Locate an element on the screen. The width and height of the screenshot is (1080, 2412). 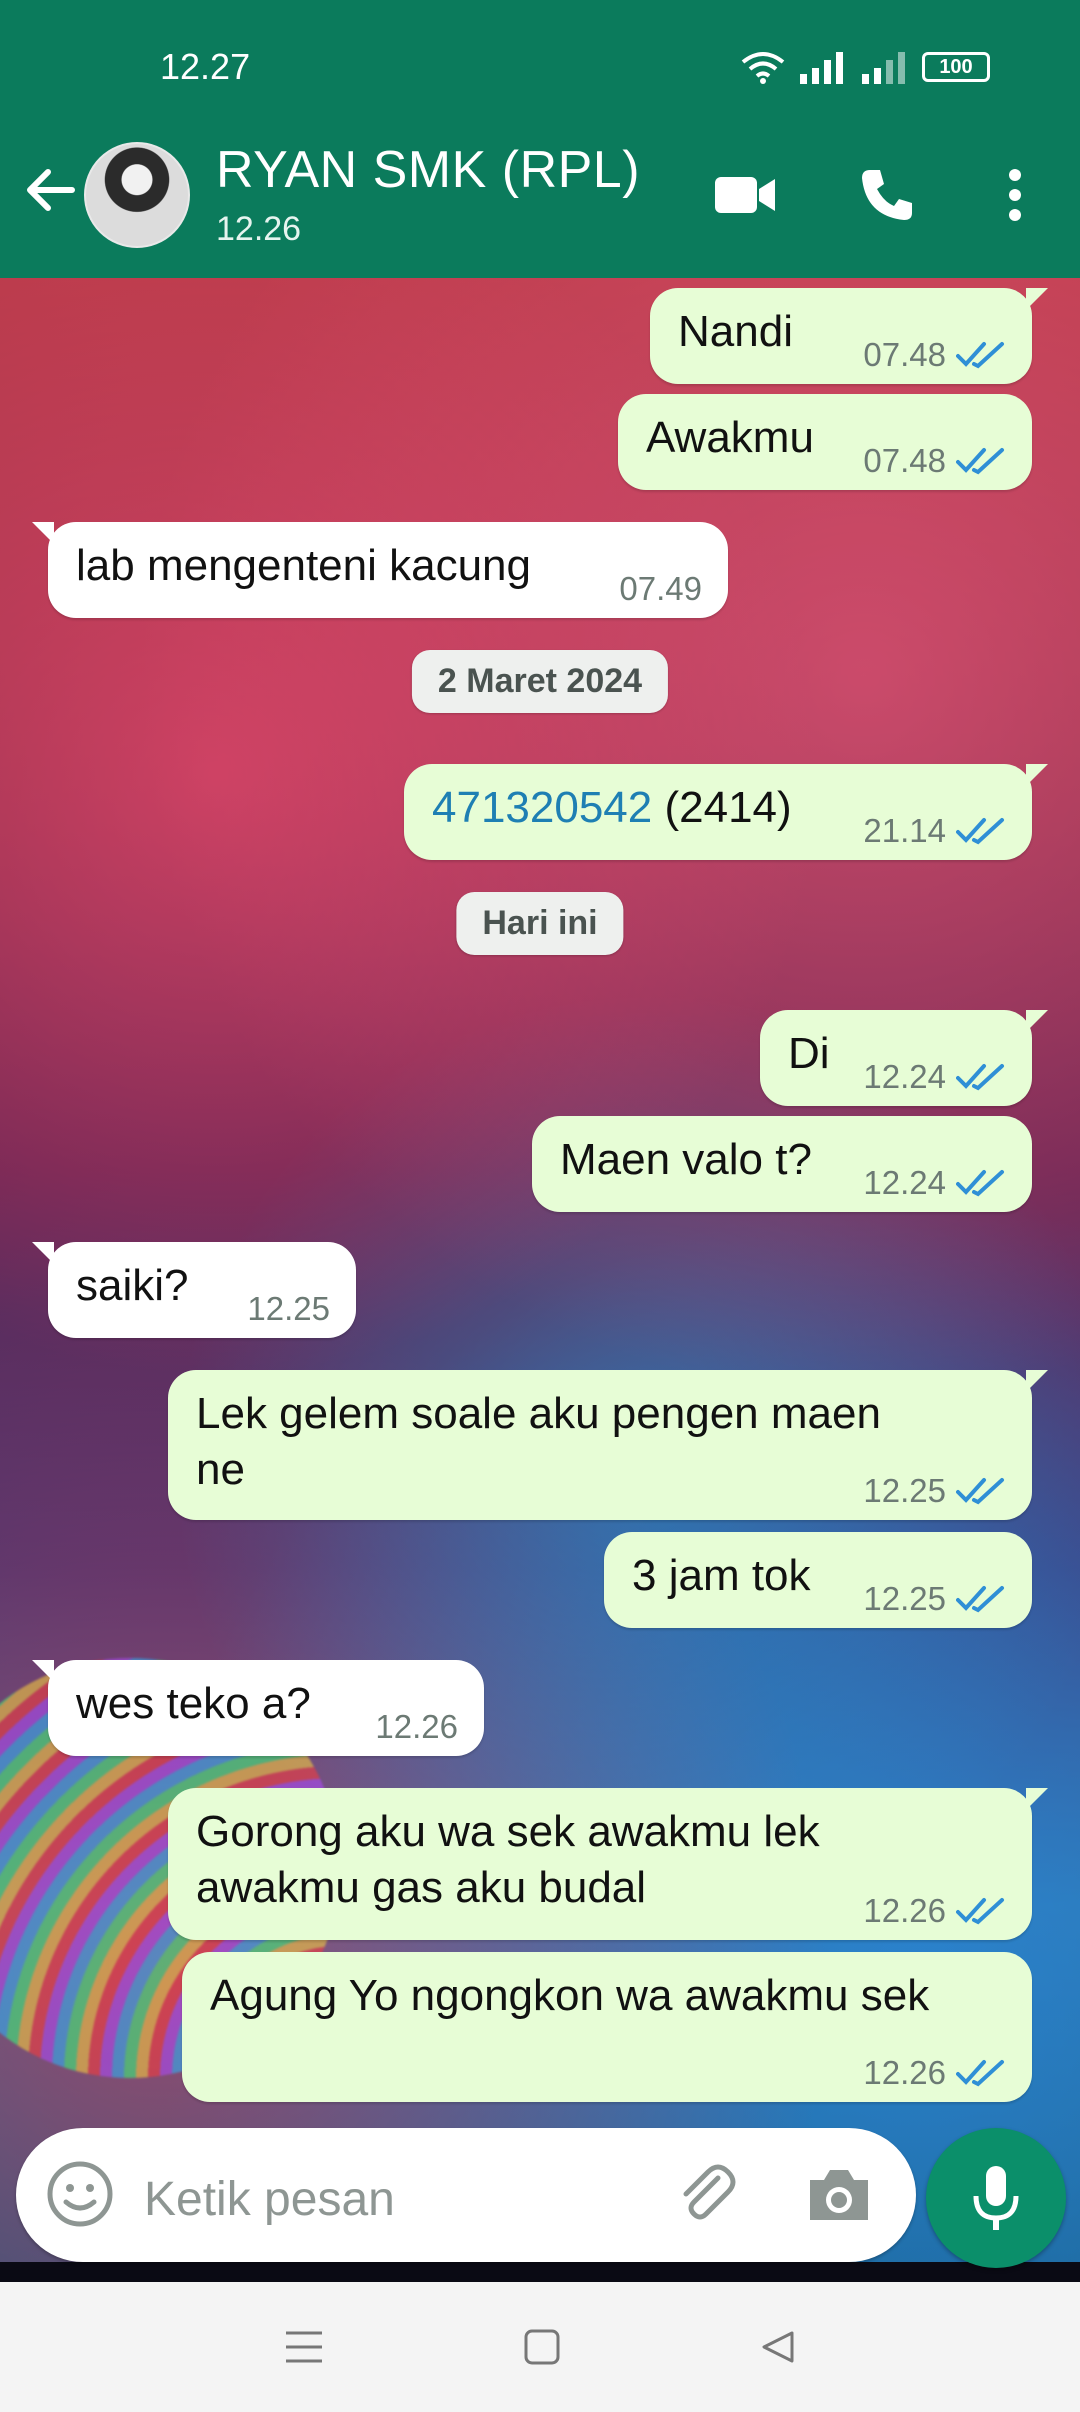
mic-icon is located at coordinates (996, 2198).